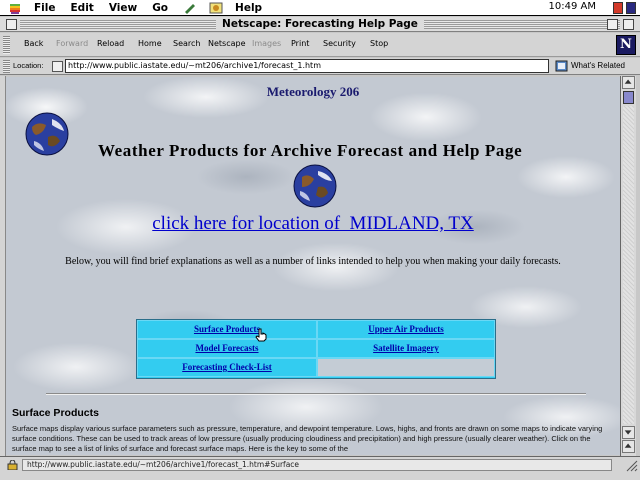 The height and width of the screenshot is (480, 640). I want to click on page-proxy-icon, so click(57, 66).